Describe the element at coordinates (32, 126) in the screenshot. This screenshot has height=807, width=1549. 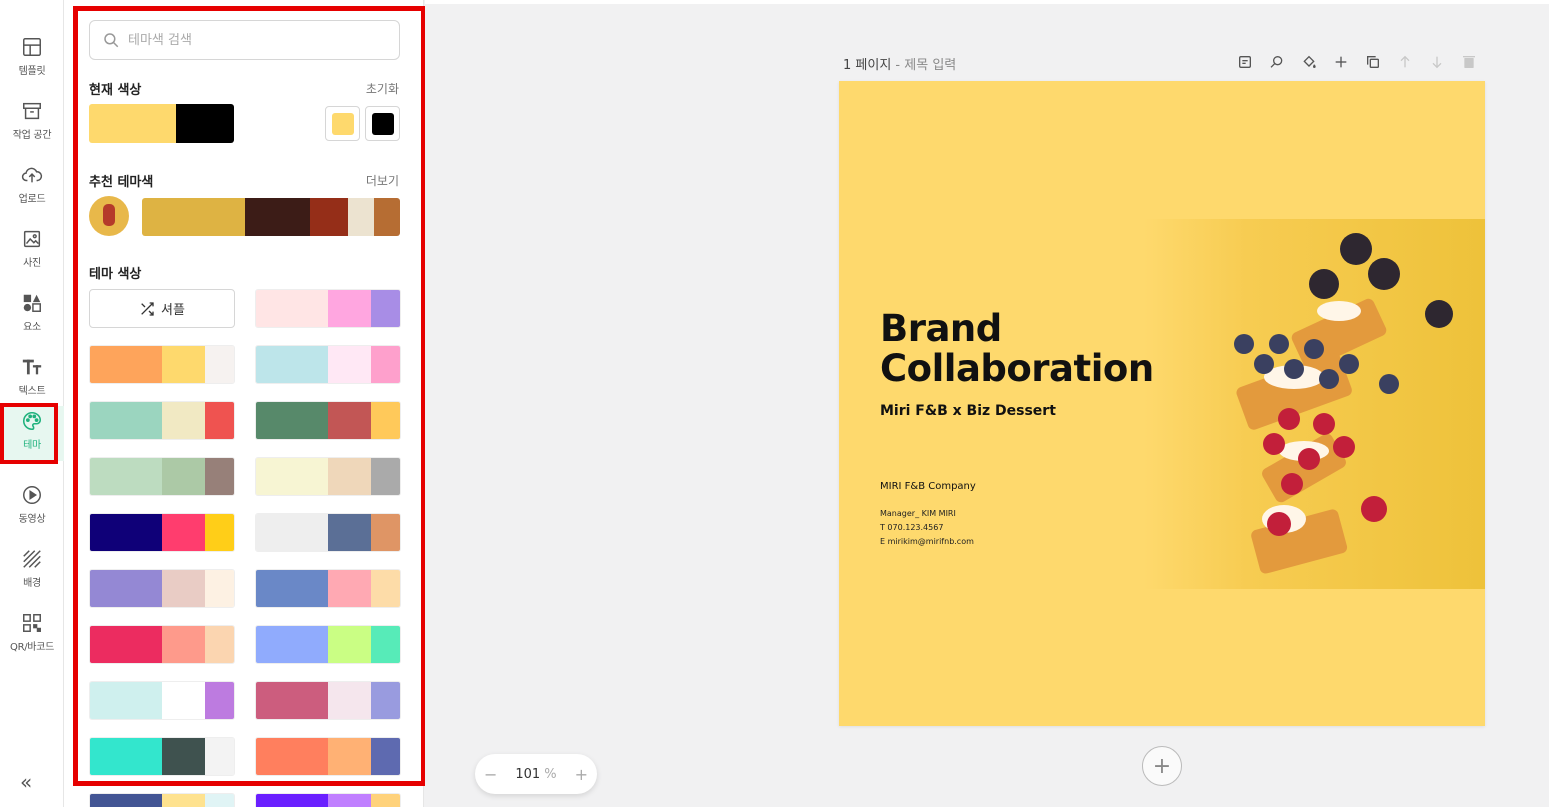
I see `sidebar-item-workspace: 작업 공간` at that location.